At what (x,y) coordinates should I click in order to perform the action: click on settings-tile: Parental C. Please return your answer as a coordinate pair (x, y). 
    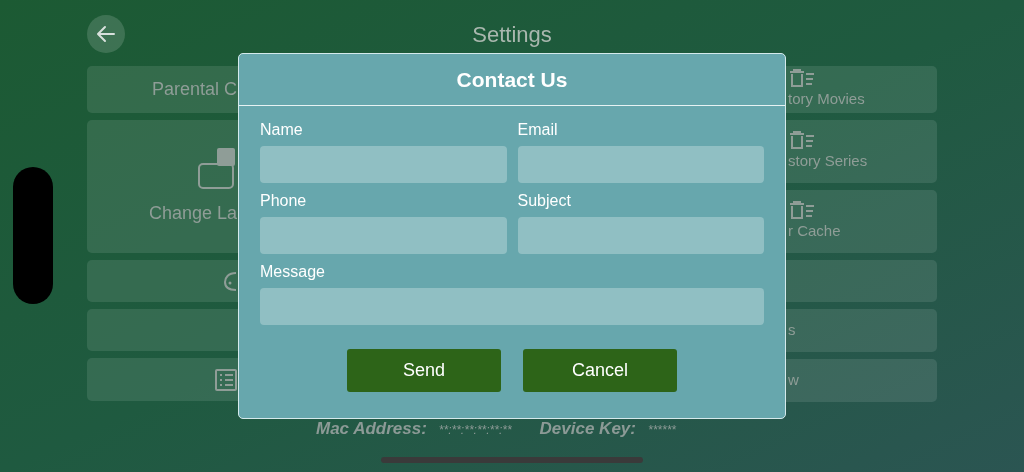
    Looking at the image, I should click on (162, 89).